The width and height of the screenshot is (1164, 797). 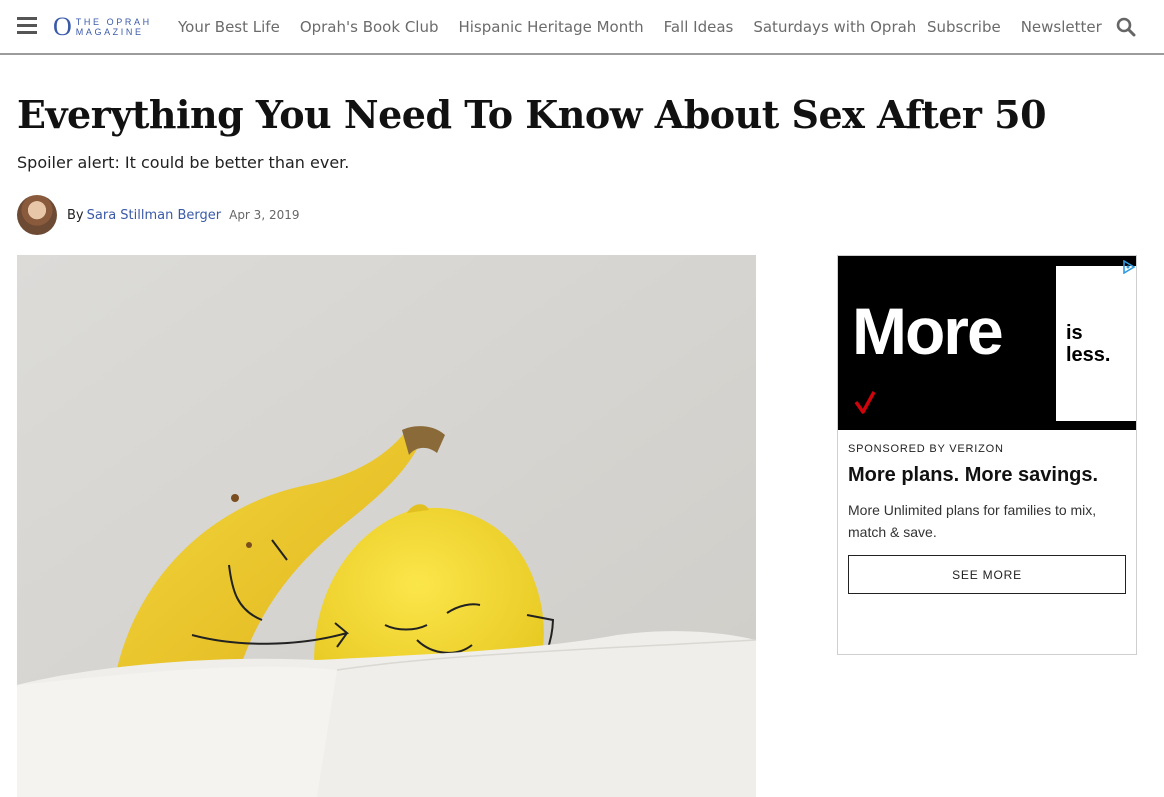 I want to click on nav-link-hispanic-heritage-month: Hispanic Heritage Month, so click(x=550, y=27).